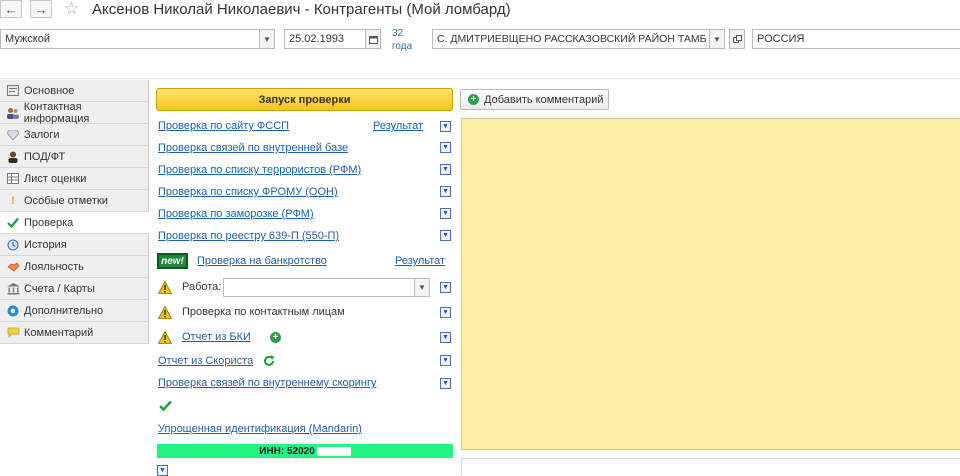 The height and width of the screenshot is (476, 960). I want to click on work-dropdown-button: ▼, so click(422, 287).